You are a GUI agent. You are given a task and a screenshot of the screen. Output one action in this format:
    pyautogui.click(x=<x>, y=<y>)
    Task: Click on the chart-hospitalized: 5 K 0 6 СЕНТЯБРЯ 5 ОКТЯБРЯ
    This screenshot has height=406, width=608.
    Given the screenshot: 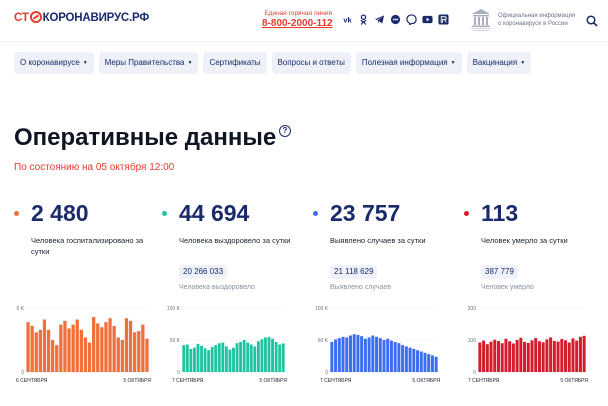 What is the action you would take?
    pyautogui.click(x=84, y=349)
    